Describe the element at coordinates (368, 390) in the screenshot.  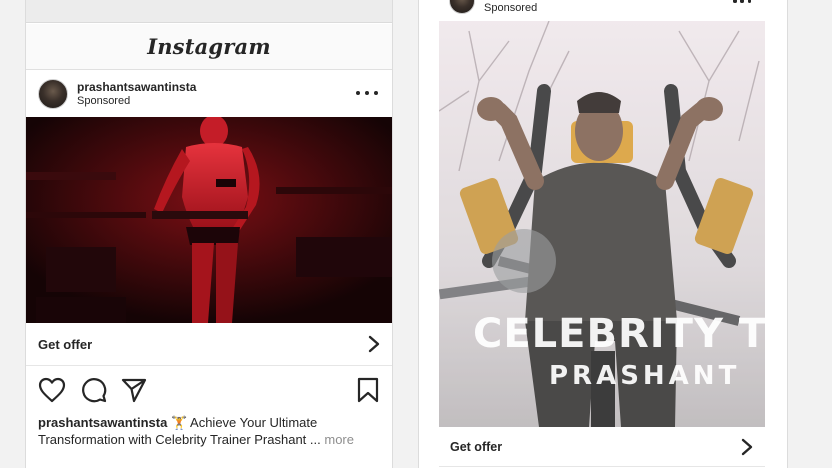
I see `bookmark-icon` at that location.